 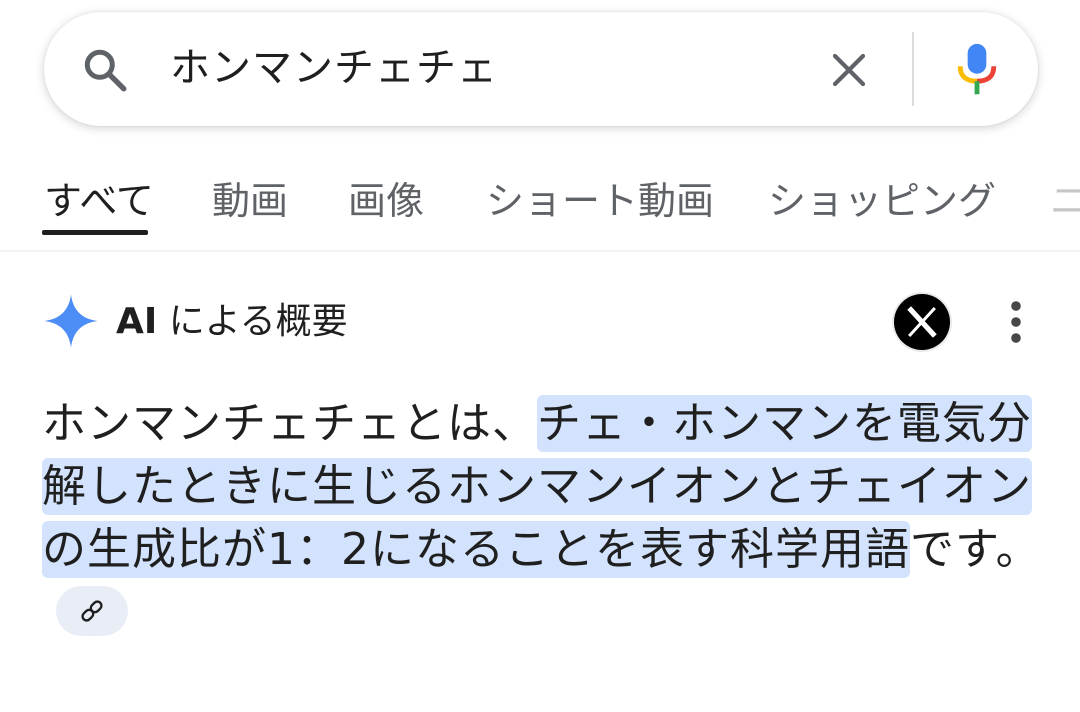 What do you see at coordinates (71, 321) in the screenshot?
I see `sparkle-icon` at bounding box center [71, 321].